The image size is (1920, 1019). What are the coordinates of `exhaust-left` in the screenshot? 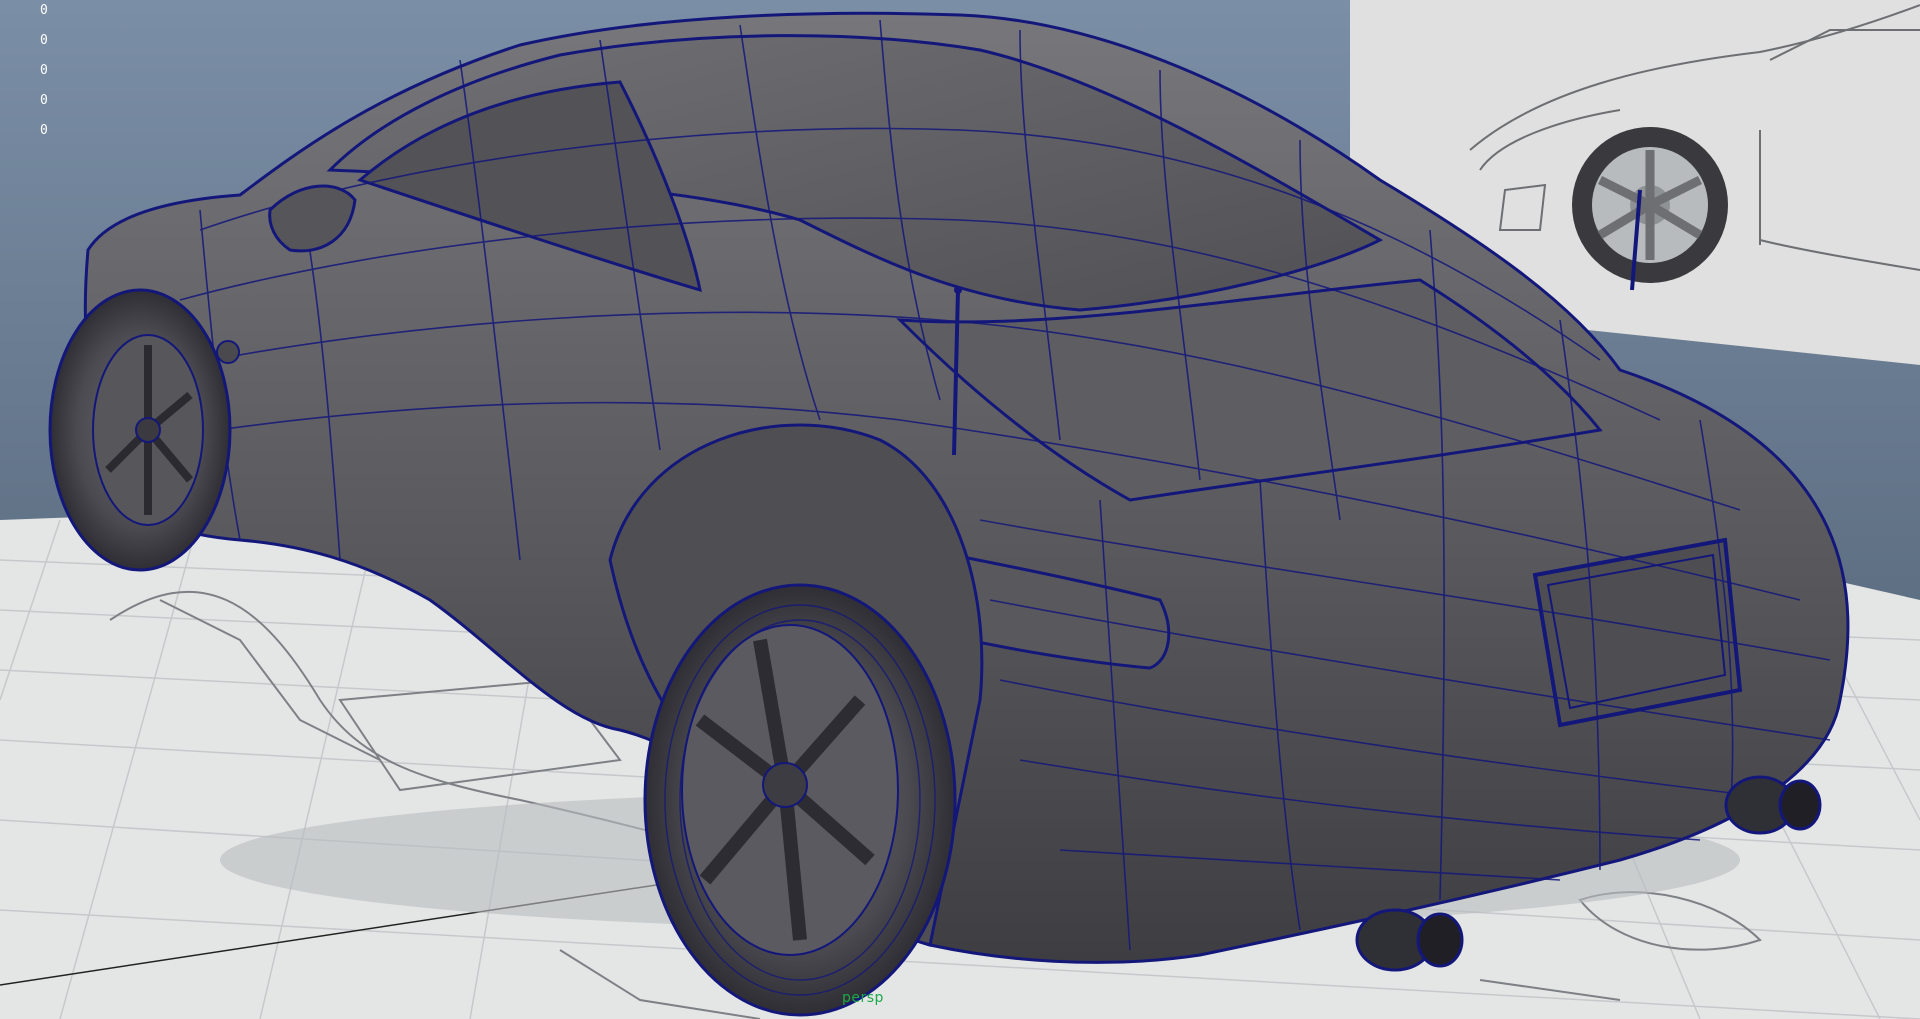 It's located at (1409, 940).